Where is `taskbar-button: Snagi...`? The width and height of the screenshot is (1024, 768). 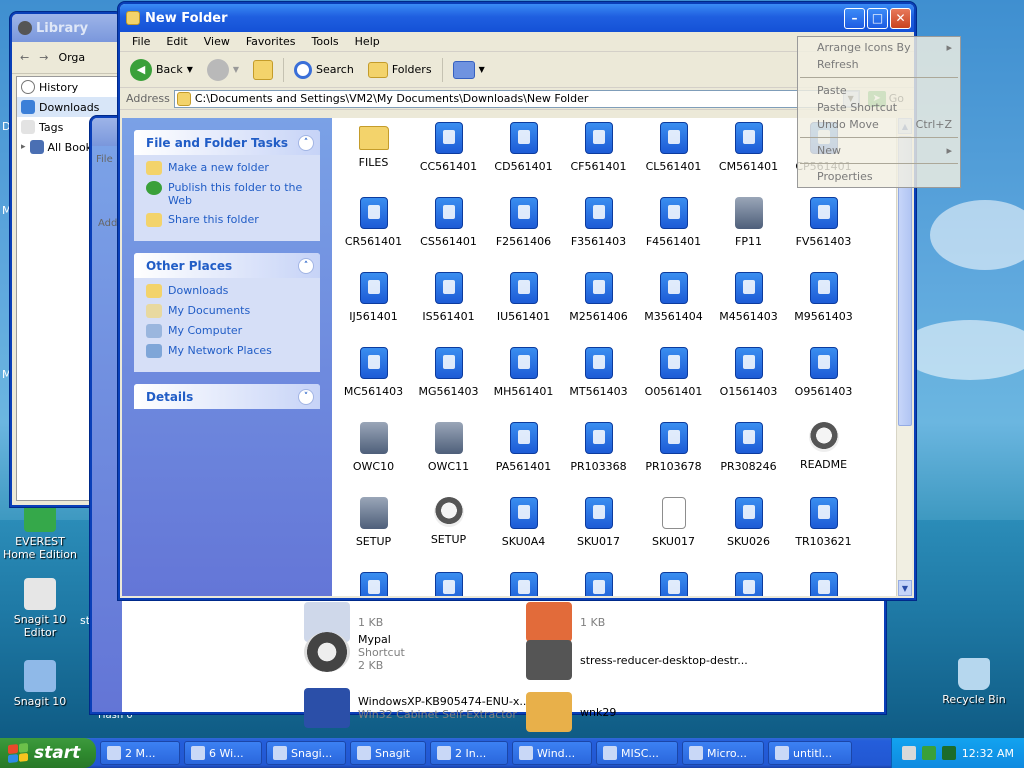 taskbar-button: Snagi... is located at coordinates (306, 753).